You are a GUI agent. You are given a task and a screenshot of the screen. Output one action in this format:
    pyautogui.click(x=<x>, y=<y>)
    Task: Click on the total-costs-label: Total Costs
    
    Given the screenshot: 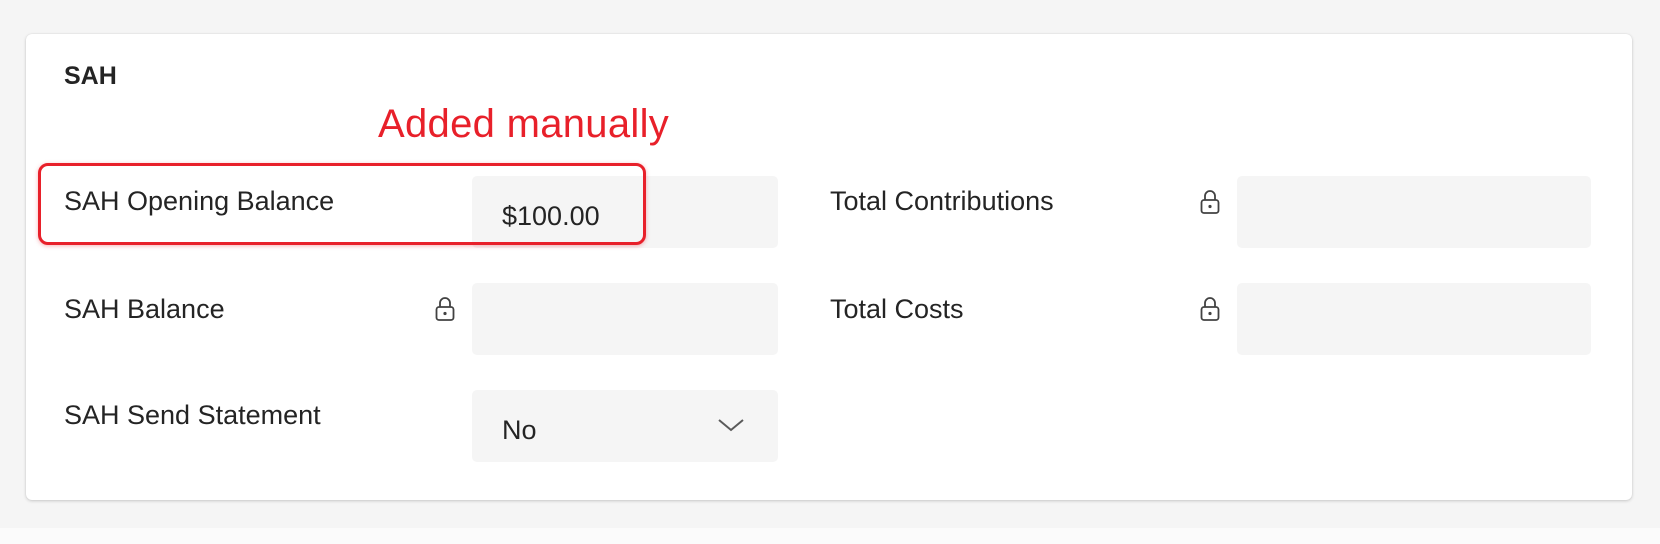 What is the action you would take?
    pyautogui.click(x=897, y=309)
    